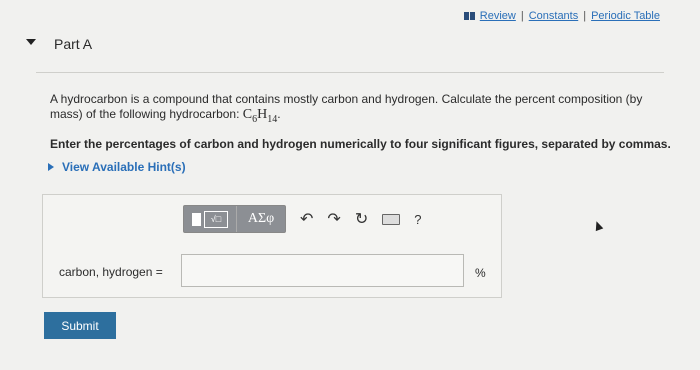 The height and width of the screenshot is (370, 700). I want to click on reset-icon: ↻, so click(361, 219).